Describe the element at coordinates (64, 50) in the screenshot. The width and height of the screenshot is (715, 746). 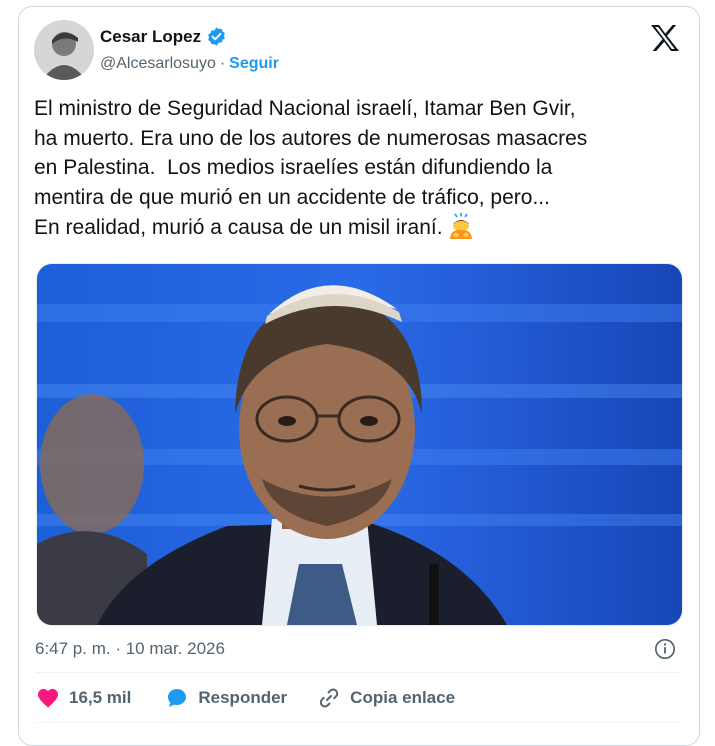
I see `author-avatar` at that location.